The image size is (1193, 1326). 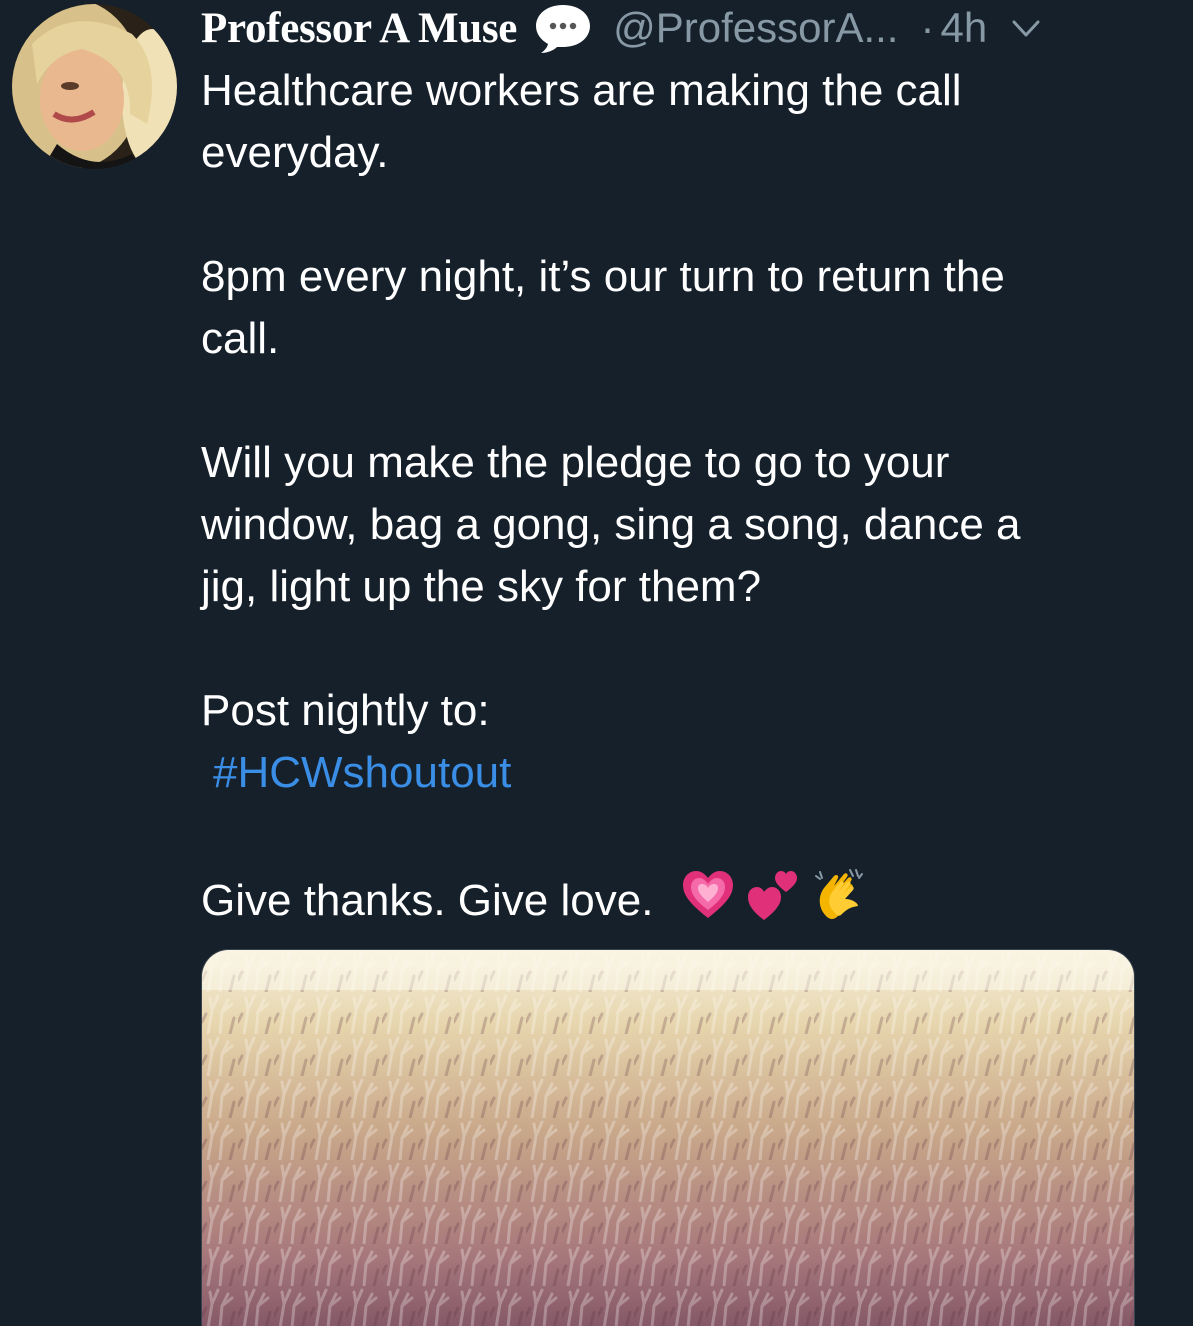 What do you see at coordinates (345, 710) in the screenshot?
I see `text-line: Post nightly to:` at bounding box center [345, 710].